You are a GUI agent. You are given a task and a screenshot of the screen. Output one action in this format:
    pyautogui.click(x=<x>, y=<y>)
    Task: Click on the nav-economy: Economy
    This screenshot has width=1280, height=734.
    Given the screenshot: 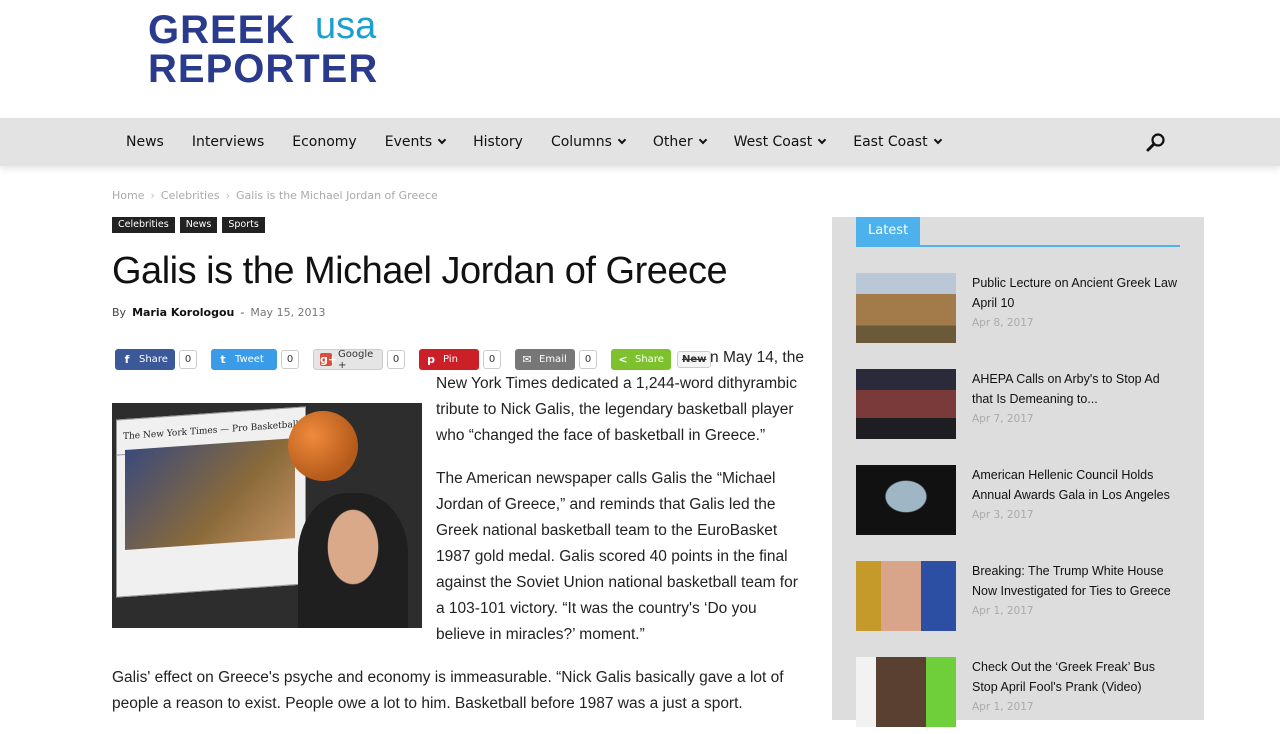 What is the action you would take?
    pyautogui.click(x=324, y=142)
    